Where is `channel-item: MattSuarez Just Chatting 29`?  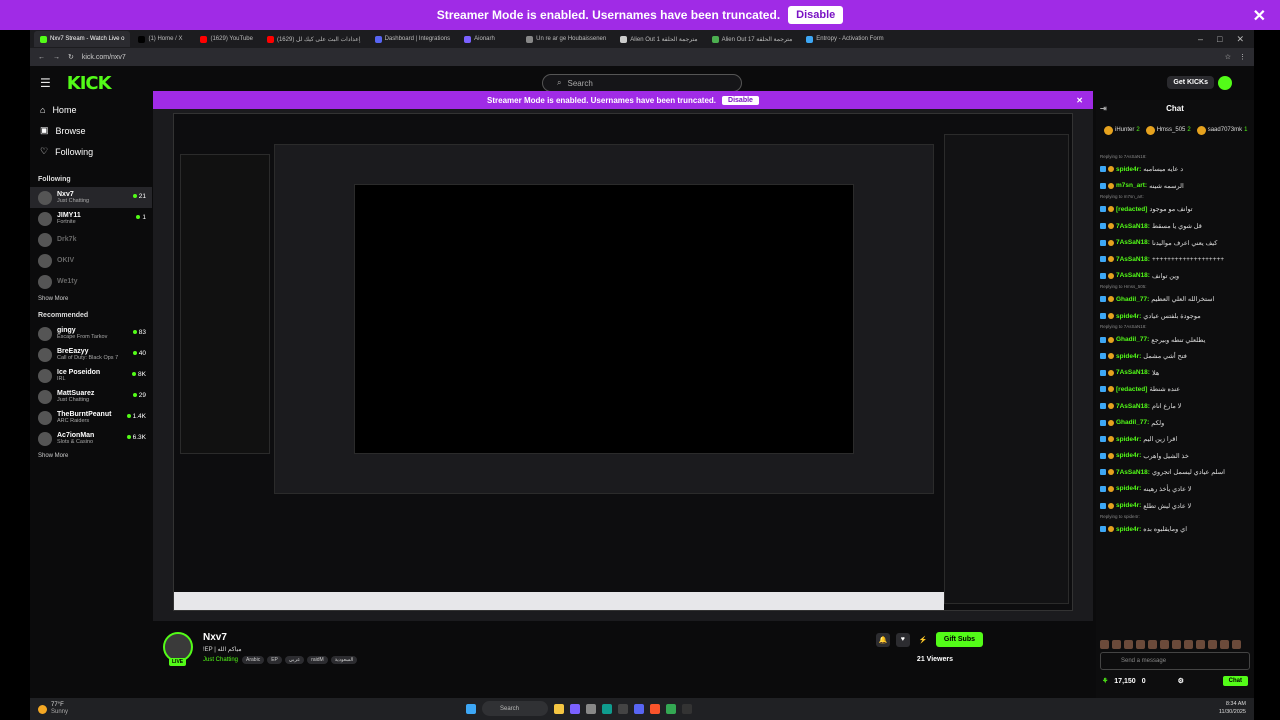 channel-item: MattSuarez Just Chatting 29 is located at coordinates (91, 396).